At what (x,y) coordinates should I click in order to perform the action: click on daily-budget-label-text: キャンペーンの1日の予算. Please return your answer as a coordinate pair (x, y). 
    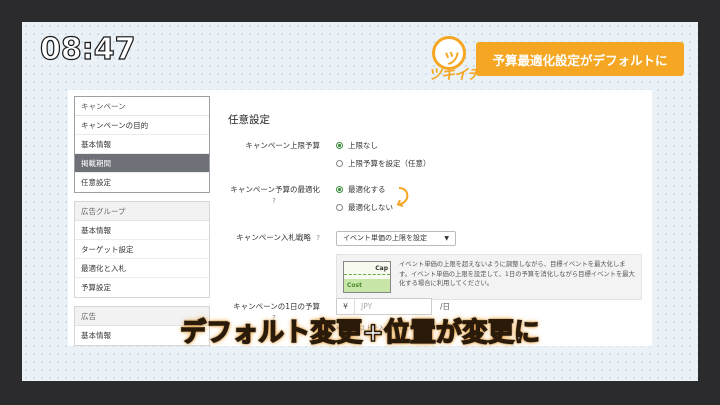
    Looking at the image, I should click on (276, 306).